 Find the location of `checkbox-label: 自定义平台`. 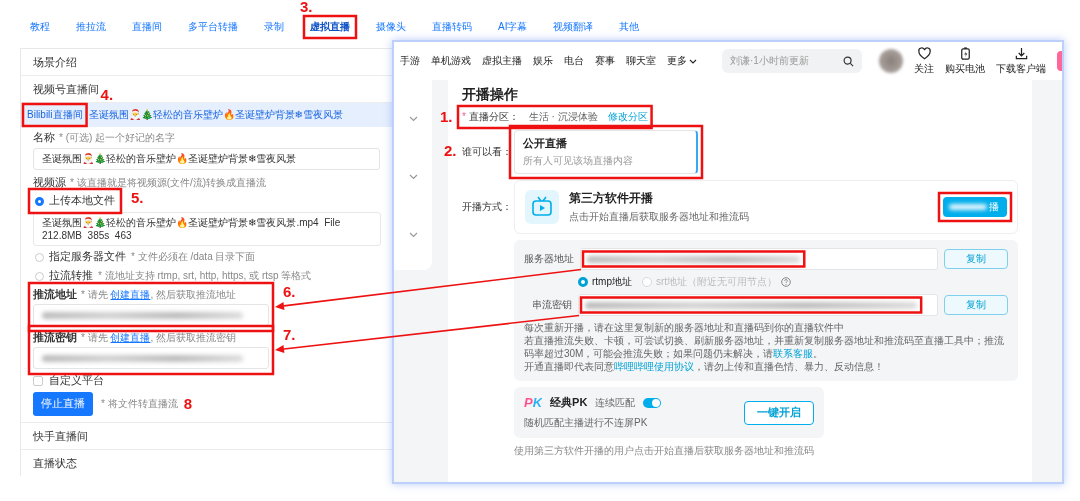

checkbox-label: 自定义平台 is located at coordinates (76, 381).